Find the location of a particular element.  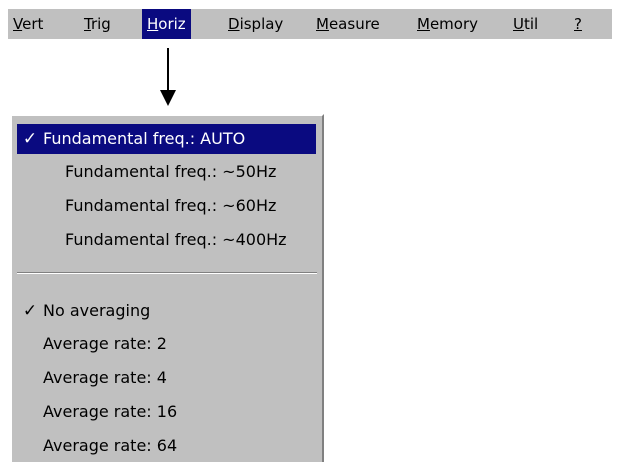

menu-option-average-2: Average rate: 2 is located at coordinates (166, 344).